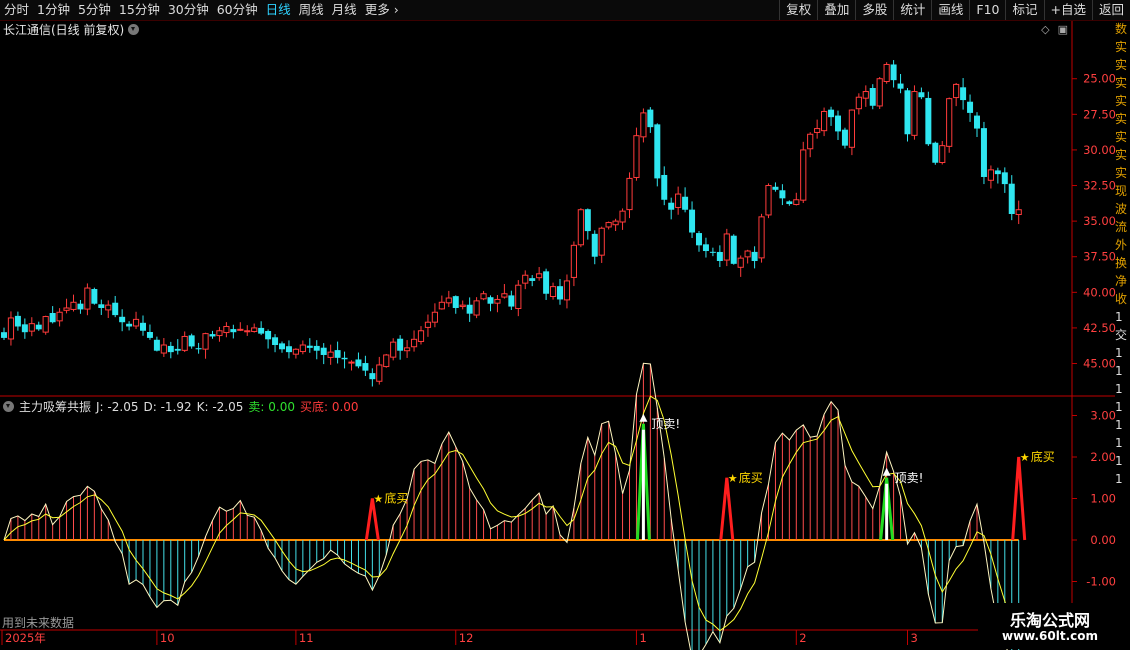 The image size is (1130, 650). Describe the element at coordinates (167, 638) in the screenshot. I see `time-tick-label: 10` at that location.